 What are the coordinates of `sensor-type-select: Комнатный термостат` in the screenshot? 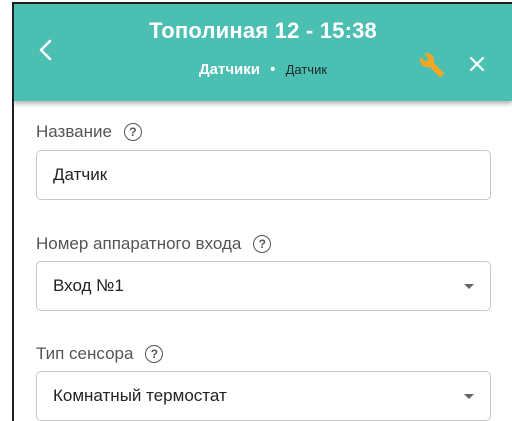 It's located at (263, 396).